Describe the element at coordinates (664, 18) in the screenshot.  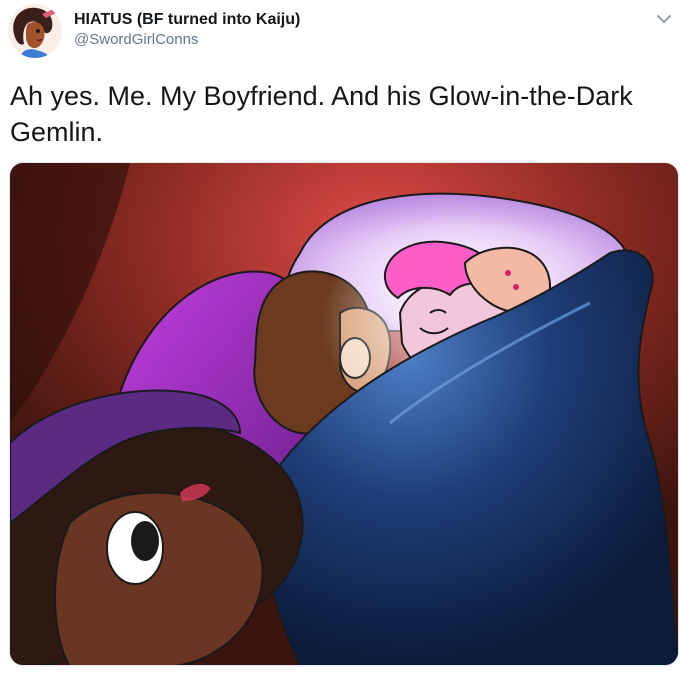
I see `chevron-down-icon` at that location.